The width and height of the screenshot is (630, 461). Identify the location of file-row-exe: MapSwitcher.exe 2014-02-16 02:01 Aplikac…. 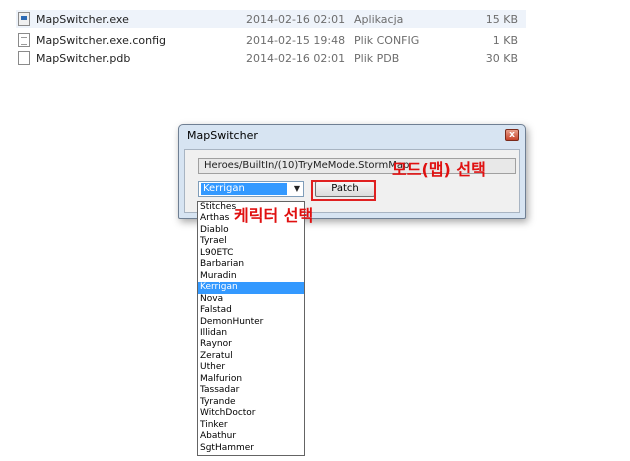
(271, 19).